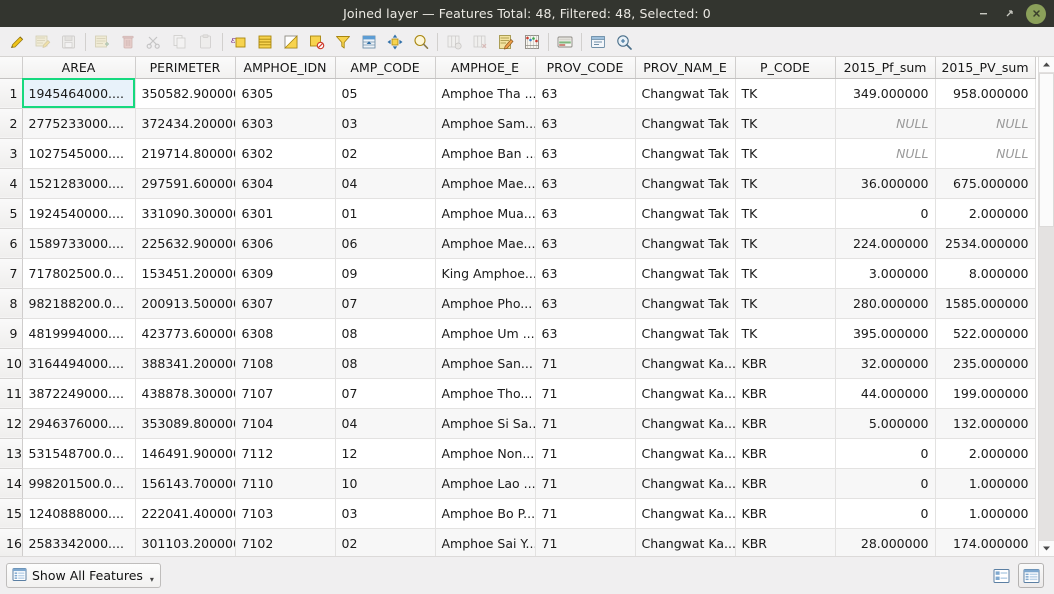 This screenshot has height=594, width=1054. I want to click on conditional-formatting-icon, so click(532, 42).